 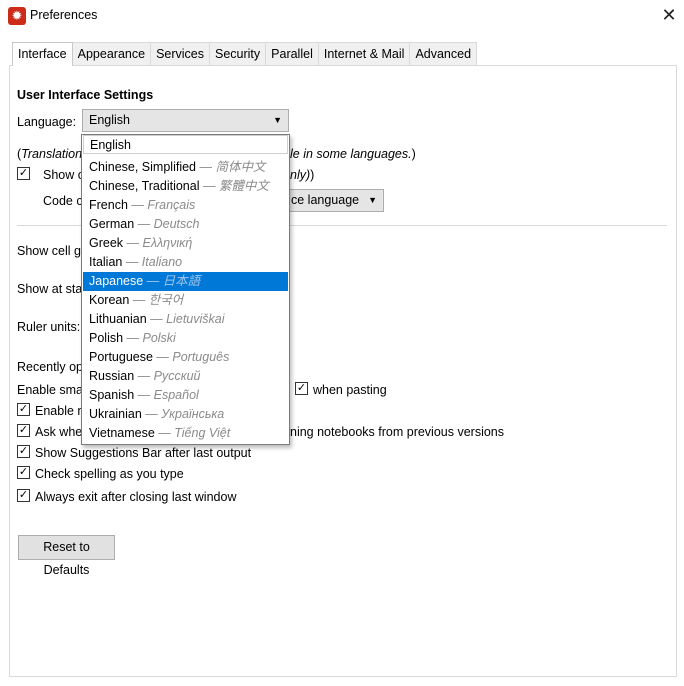 I want to click on language-option-native: — Español, so click(x=166, y=395).